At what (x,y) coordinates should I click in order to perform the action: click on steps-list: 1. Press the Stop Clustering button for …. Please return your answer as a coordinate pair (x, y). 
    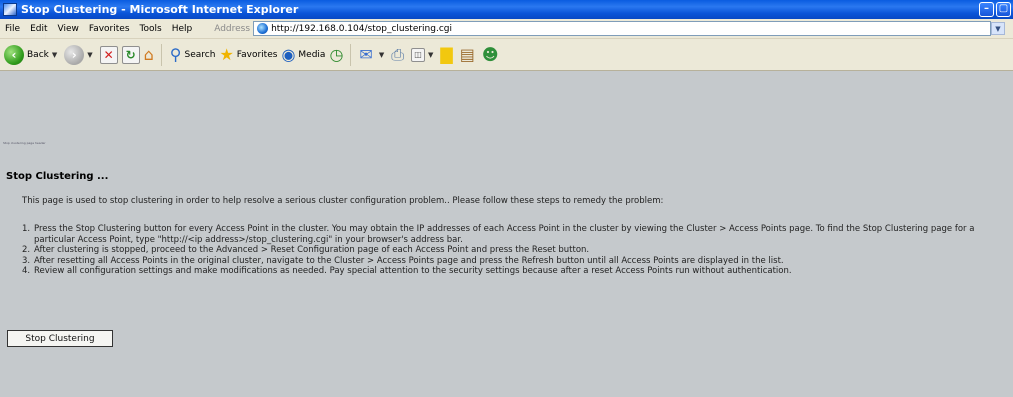
    Looking at the image, I should click on (514, 250).